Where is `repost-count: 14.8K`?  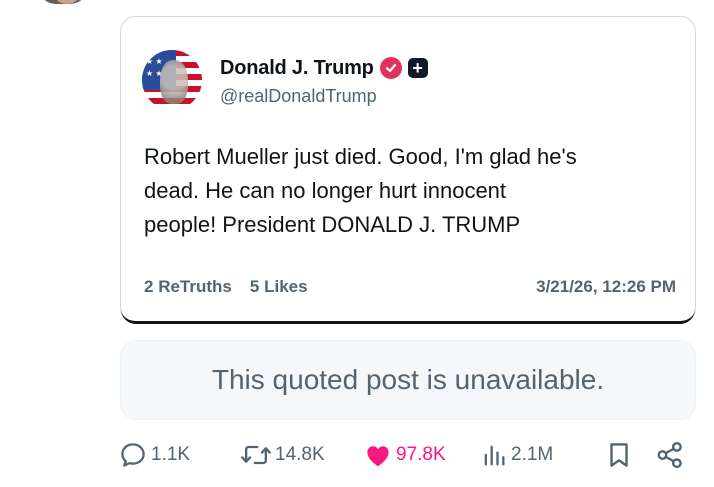 repost-count: 14.8K is located at coordinates (300, 454).